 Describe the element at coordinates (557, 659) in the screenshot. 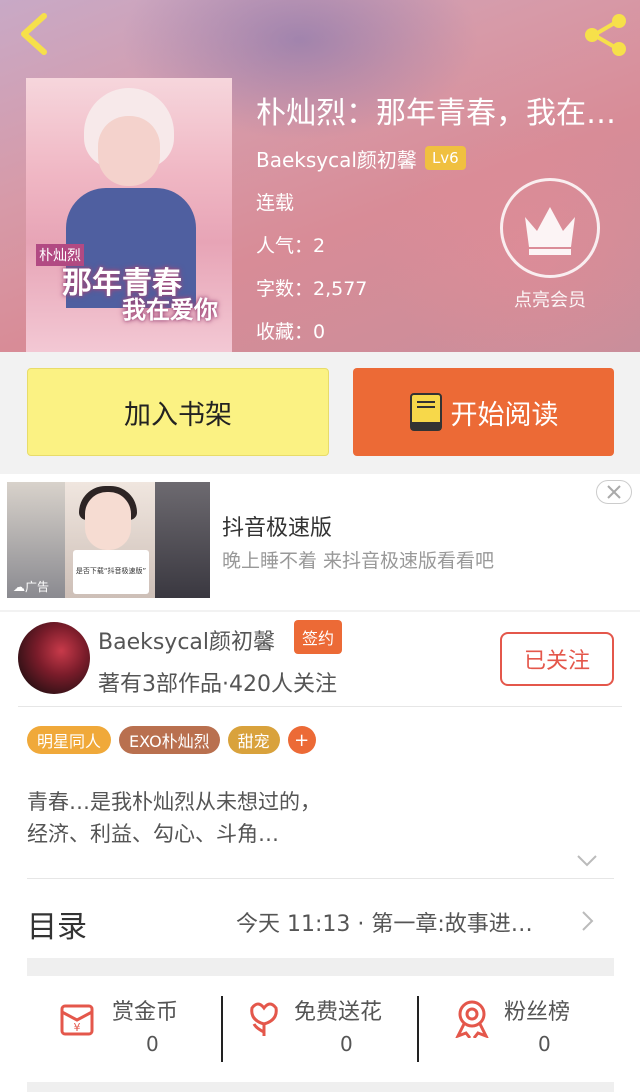

I see `follow-button: 已关注` at that location.